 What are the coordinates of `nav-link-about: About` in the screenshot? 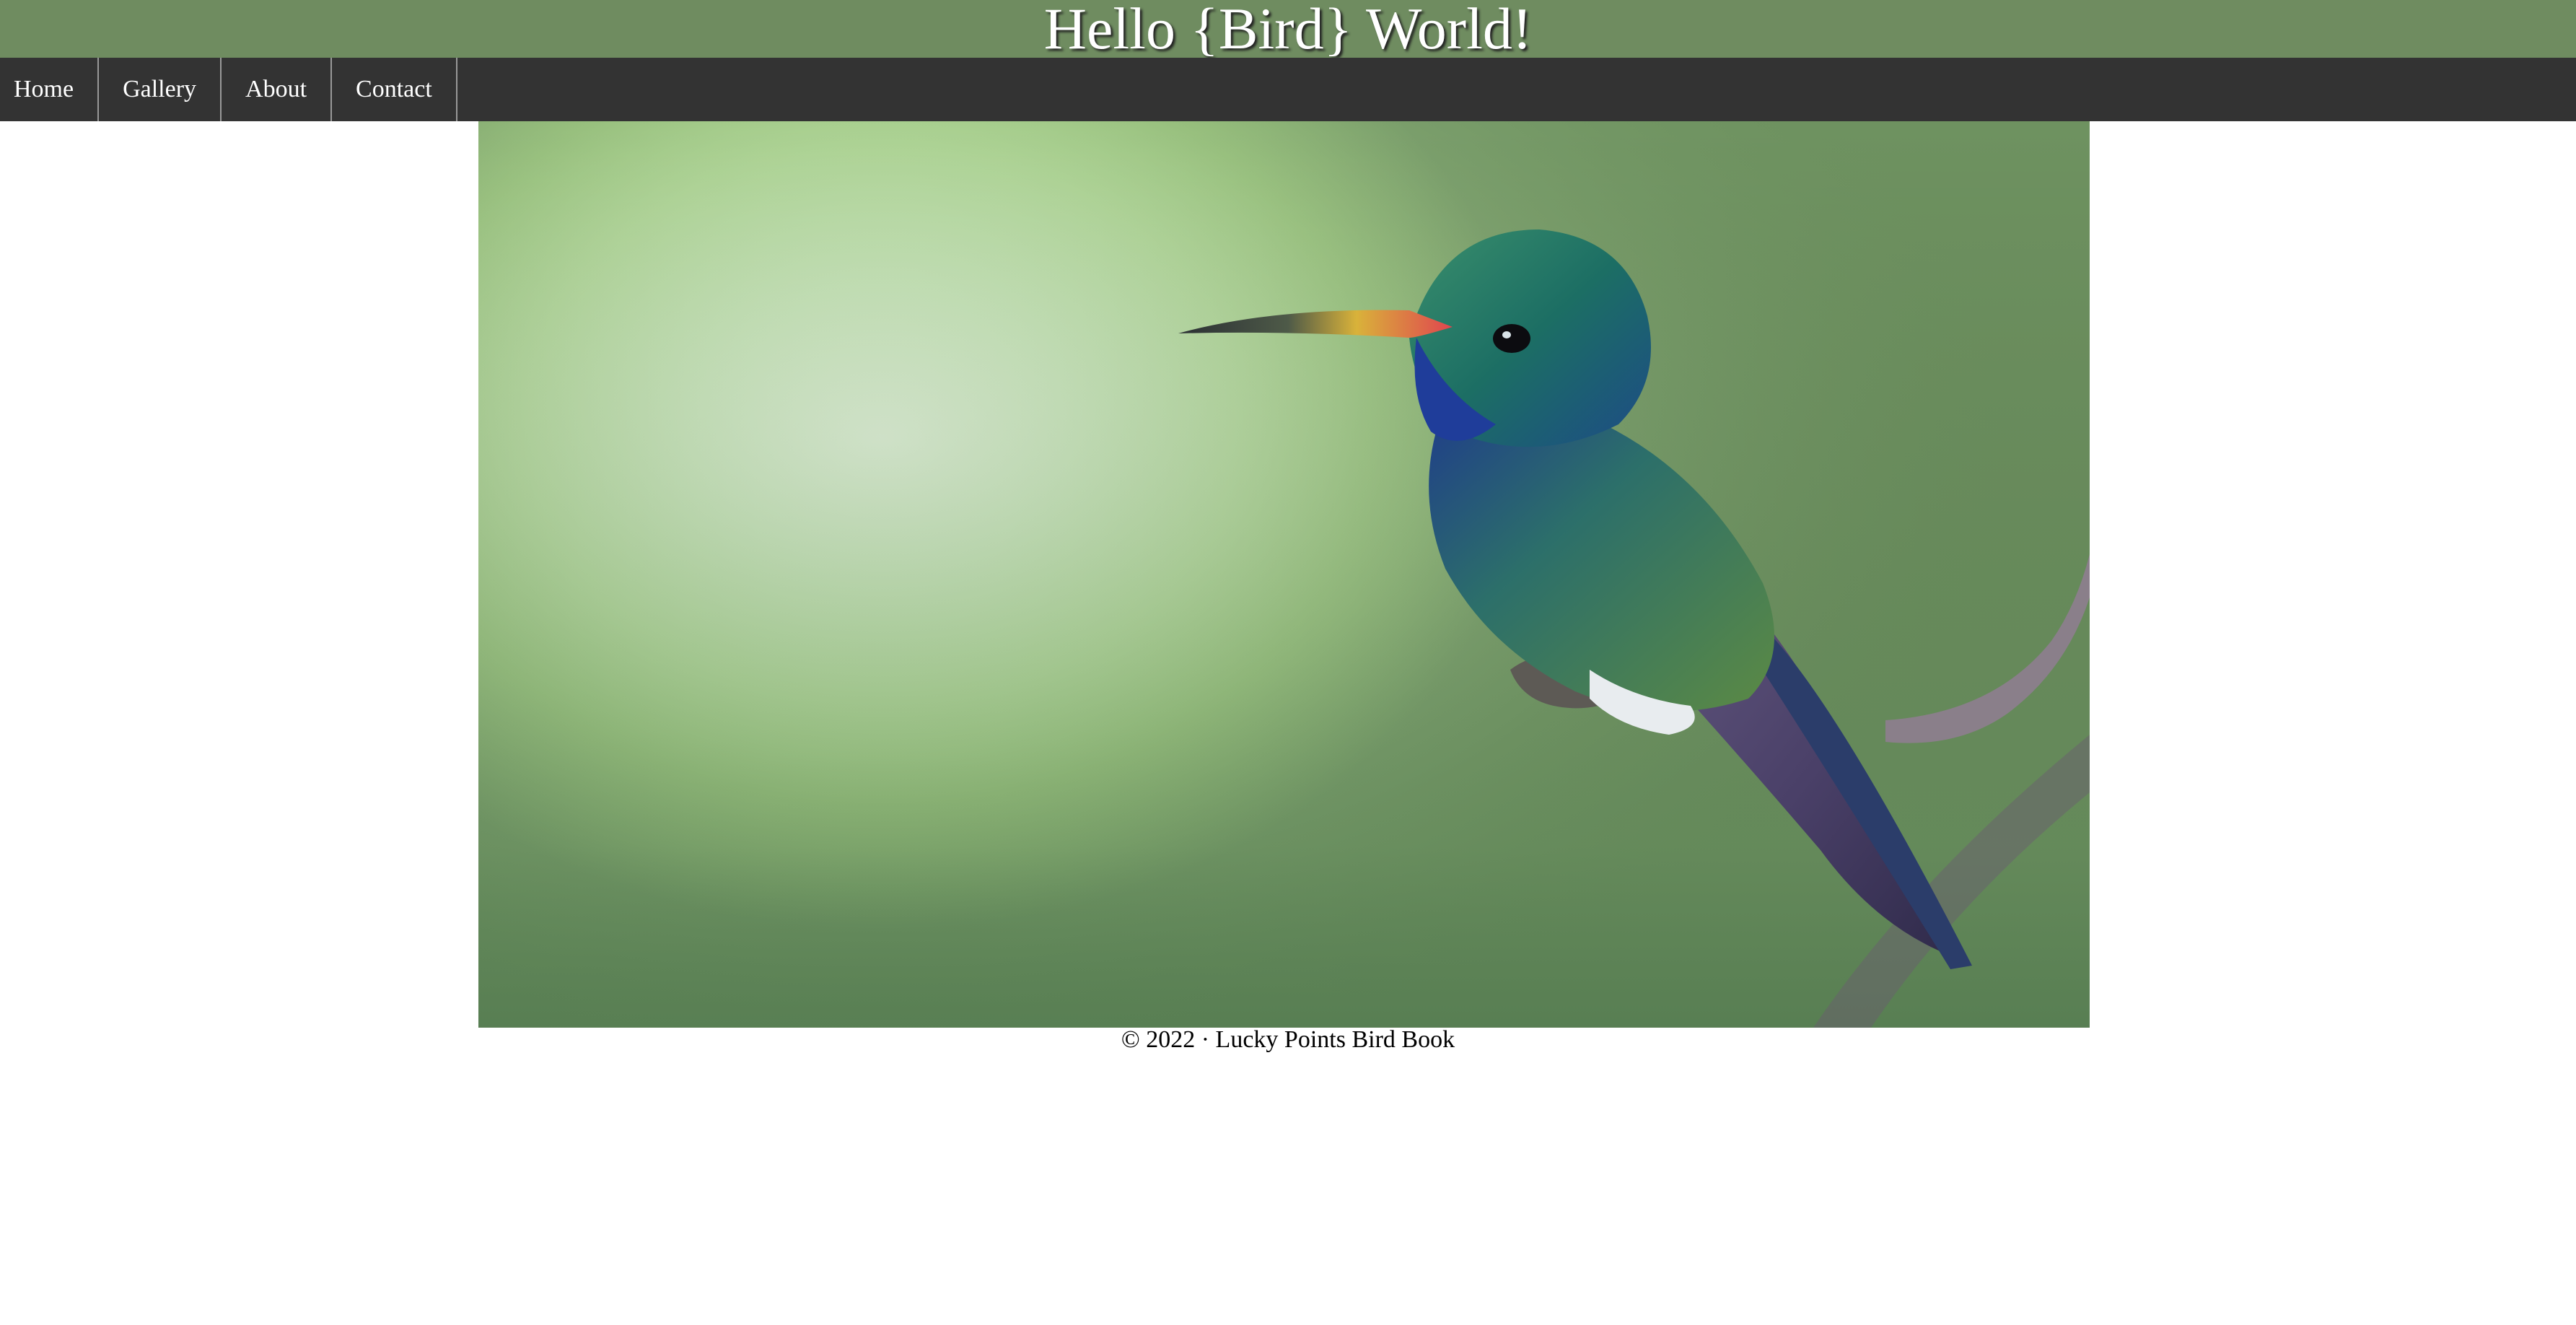 It's located at (277, 89).